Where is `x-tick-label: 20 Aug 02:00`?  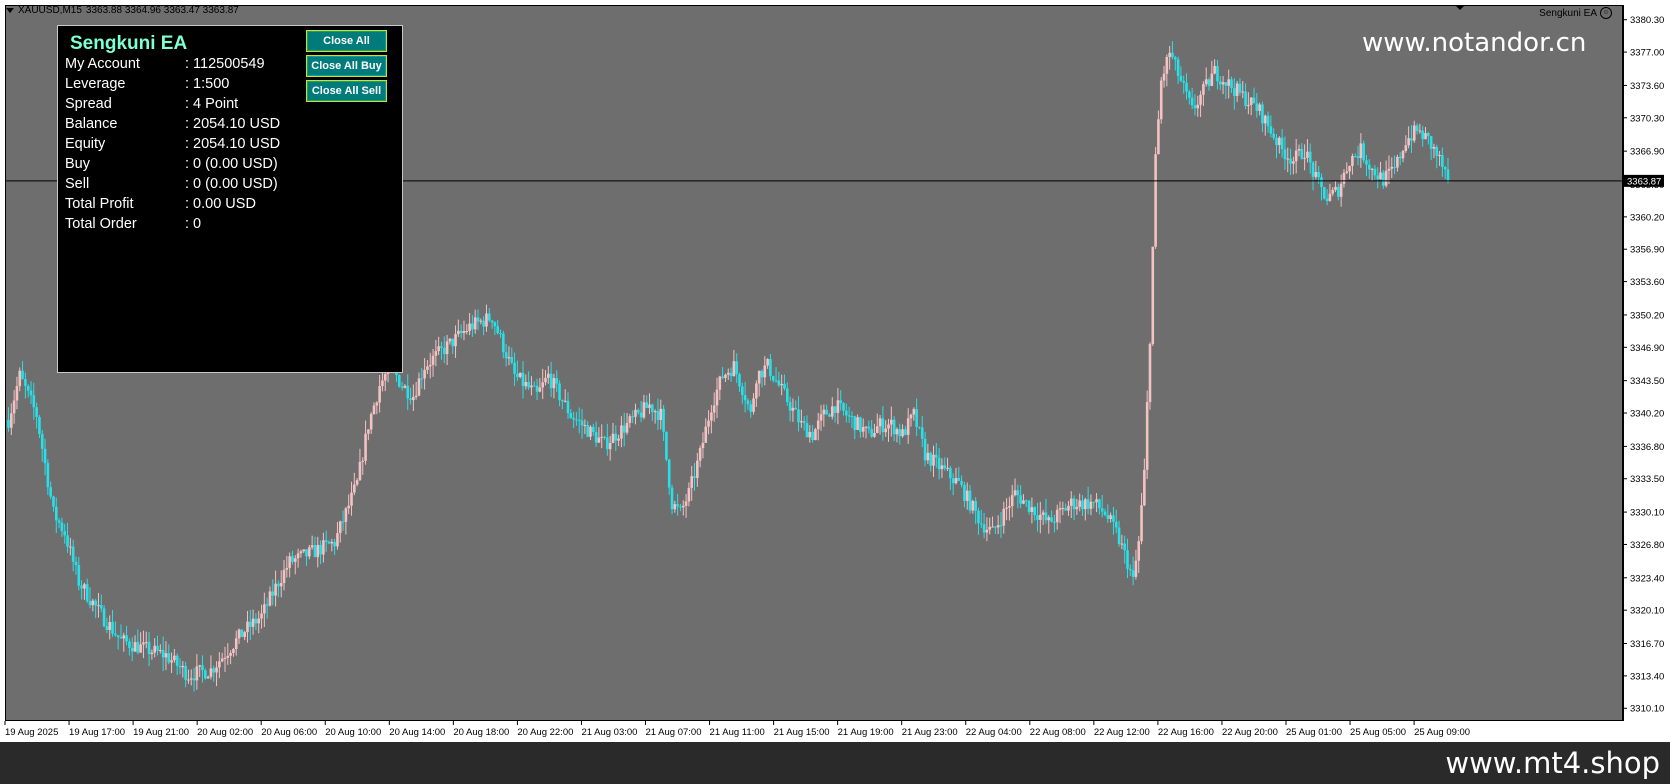 x-tick-label: 20 Aug 02:00 is located at coordinates (225, 732).